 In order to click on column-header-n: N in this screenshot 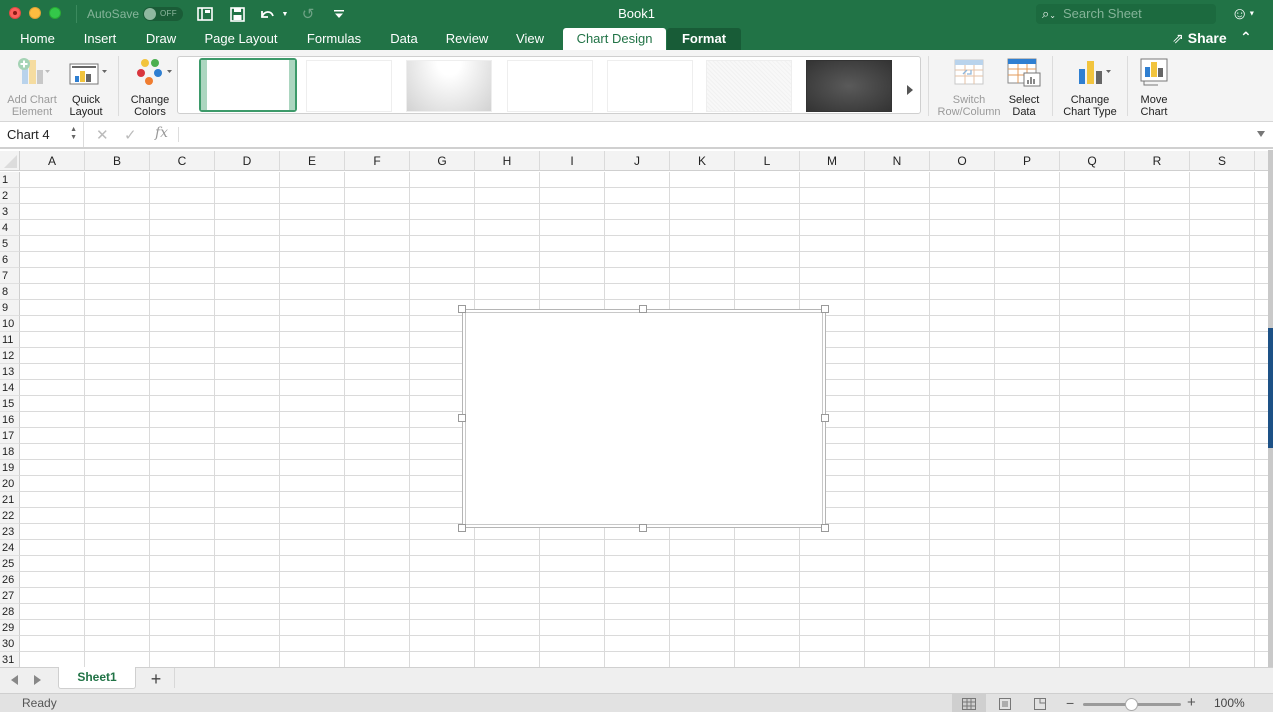, I will do `click(897, 161)`.